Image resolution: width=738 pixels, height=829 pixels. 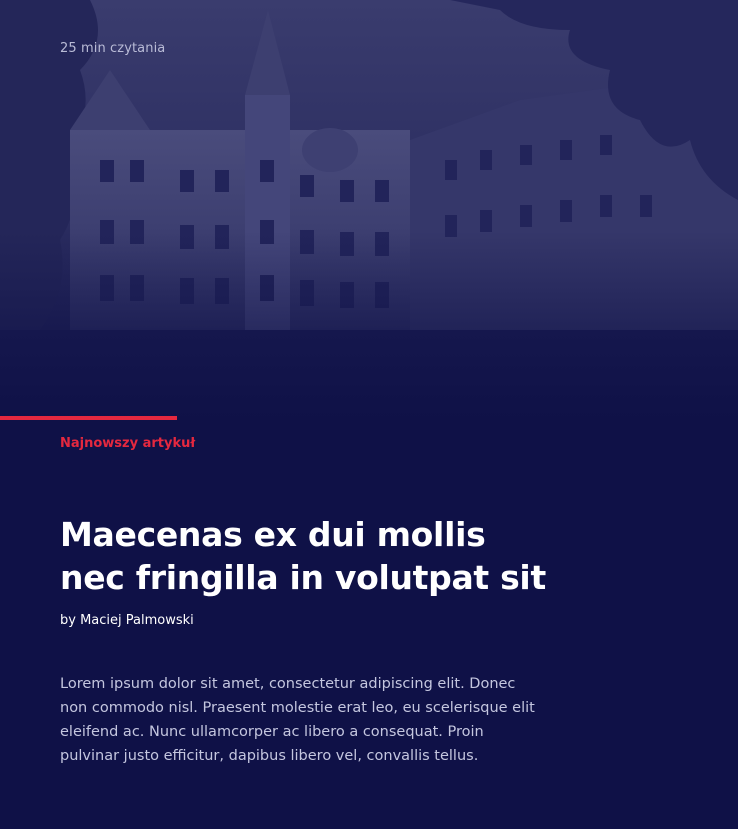 What do you see at coordinates (127, 443) in the screenshot?
I see `category-label: Najnowszy artykuł` at bounding box center [127, 443].